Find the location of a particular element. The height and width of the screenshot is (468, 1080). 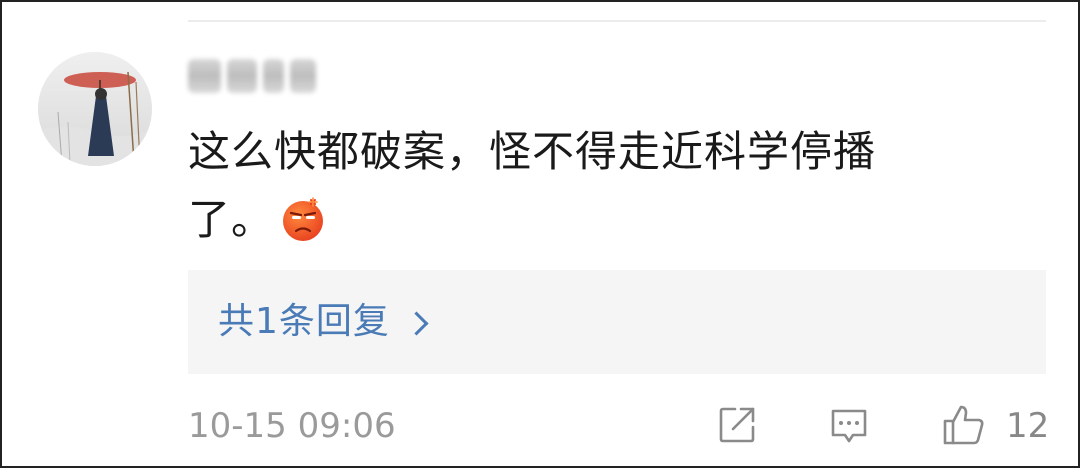

chevron-right-icon is located at coordinates (416, 323).